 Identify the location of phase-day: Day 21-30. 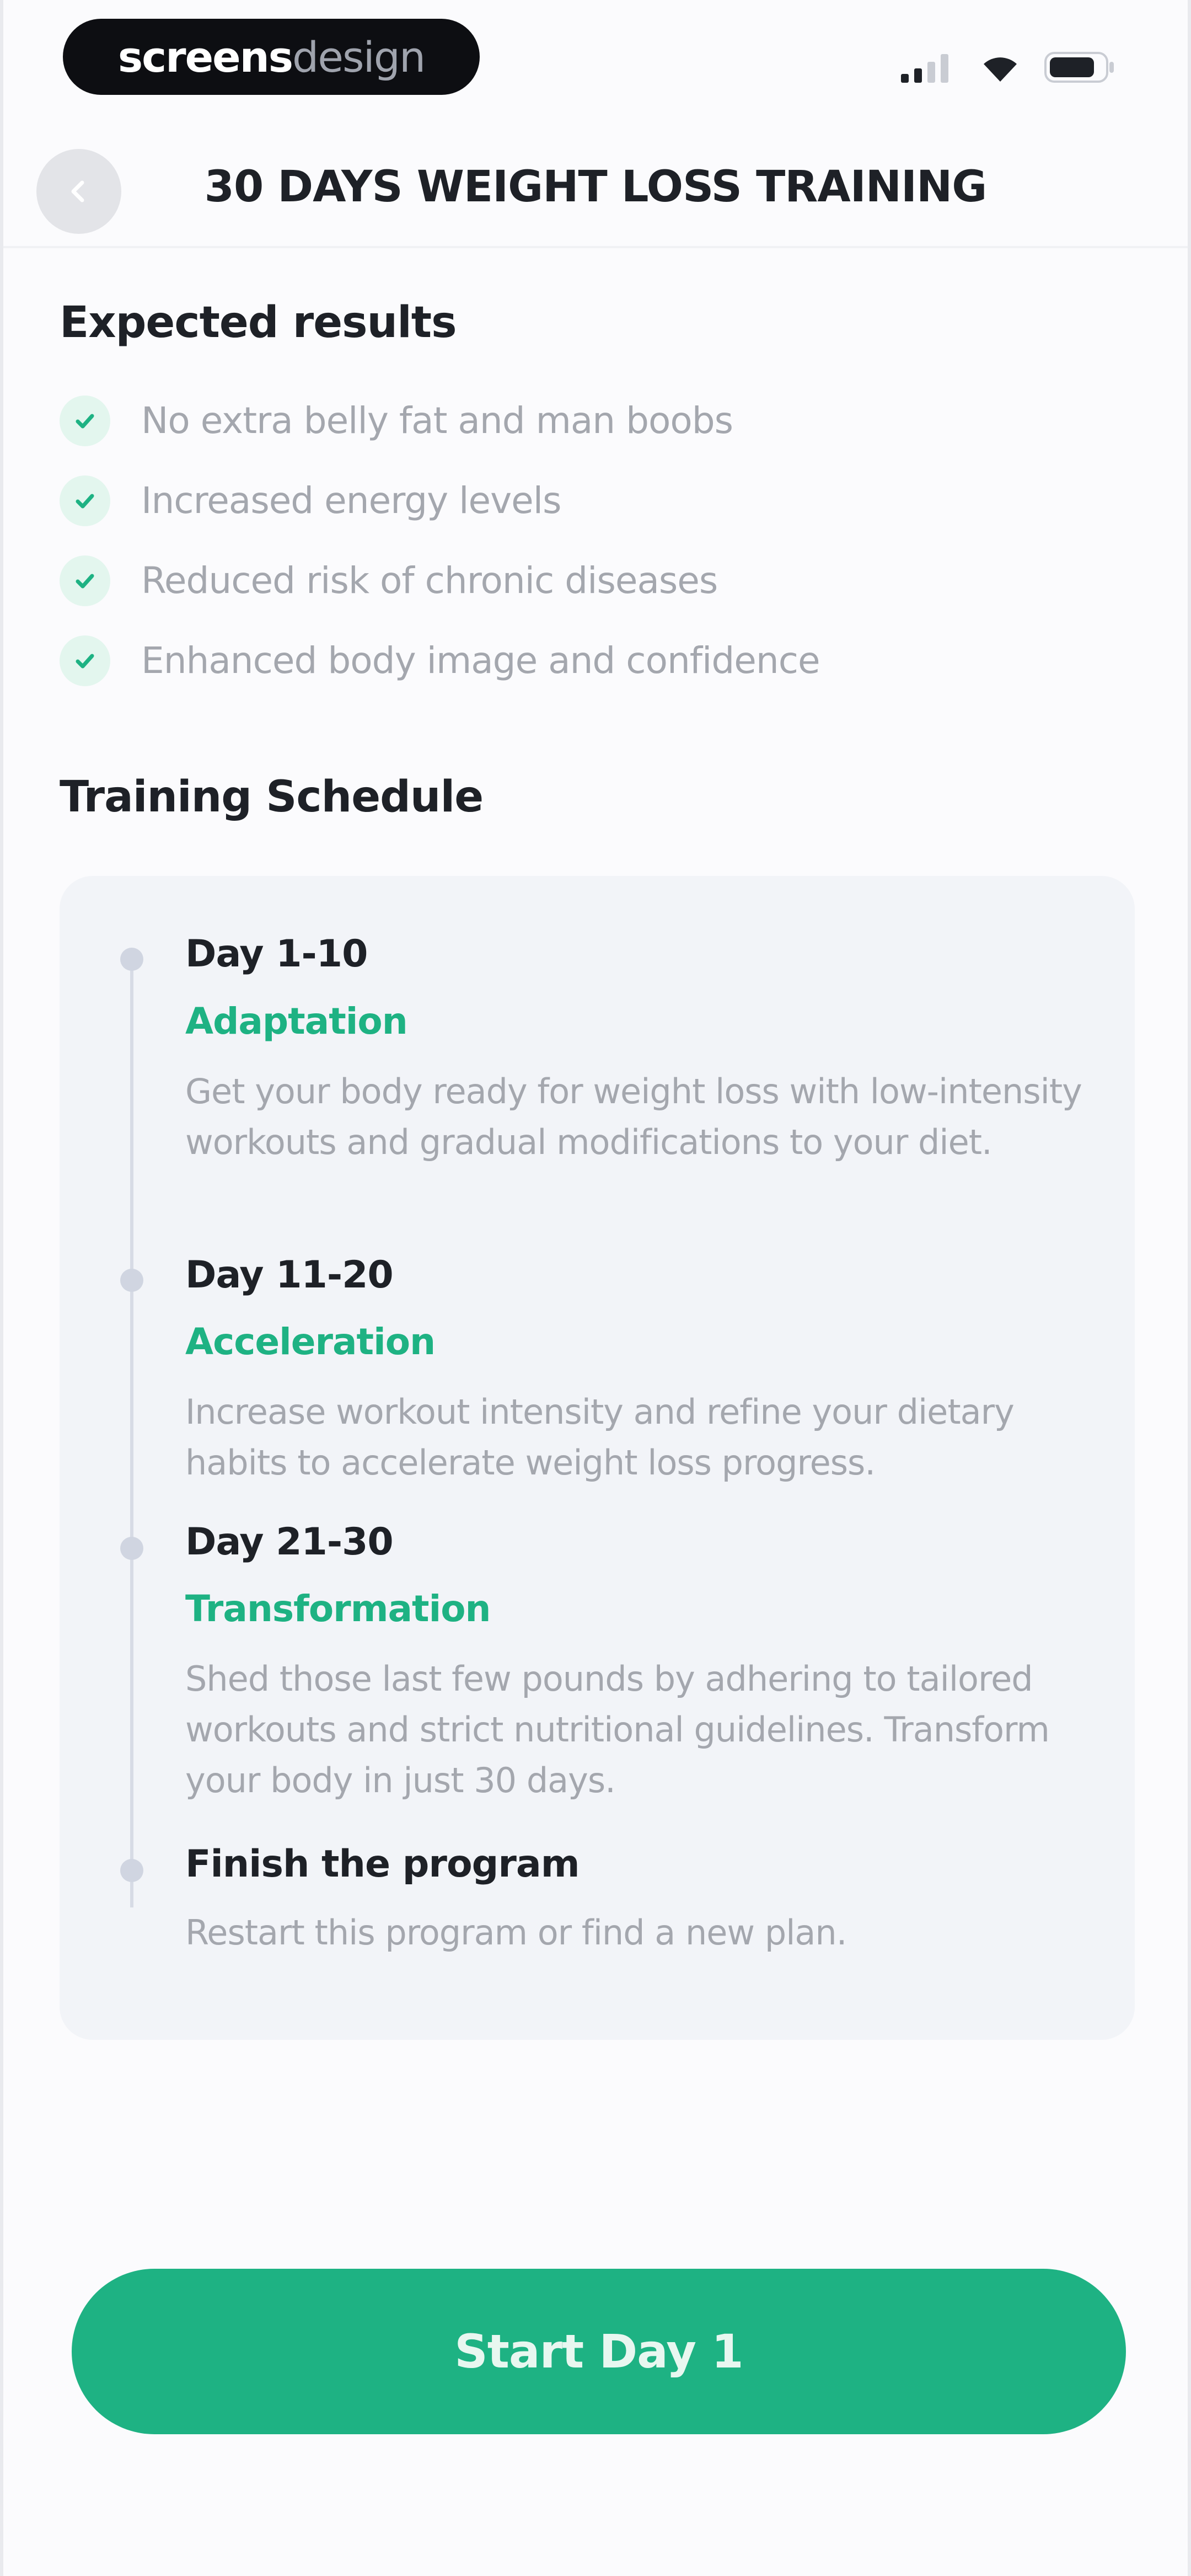
(289, 1542).